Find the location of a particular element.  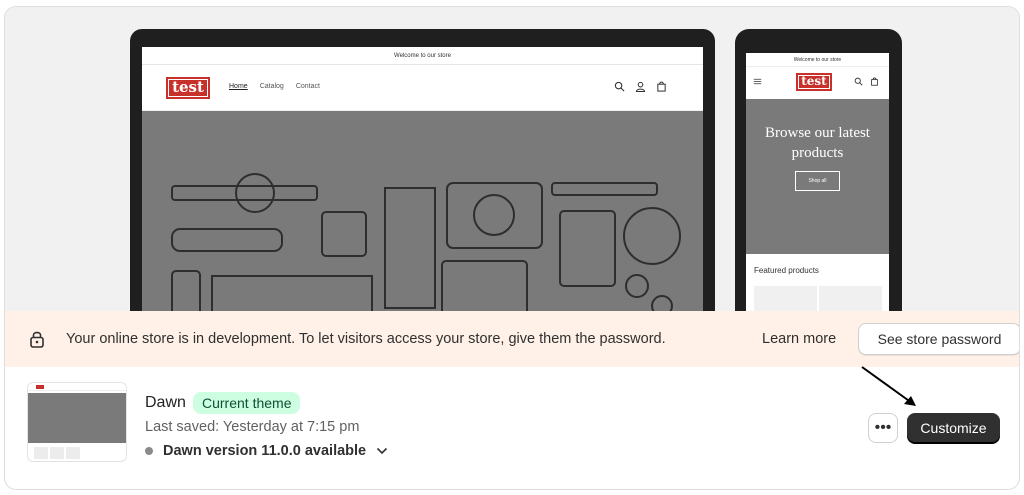

hero-illustration is located at coordinates (426, 242).